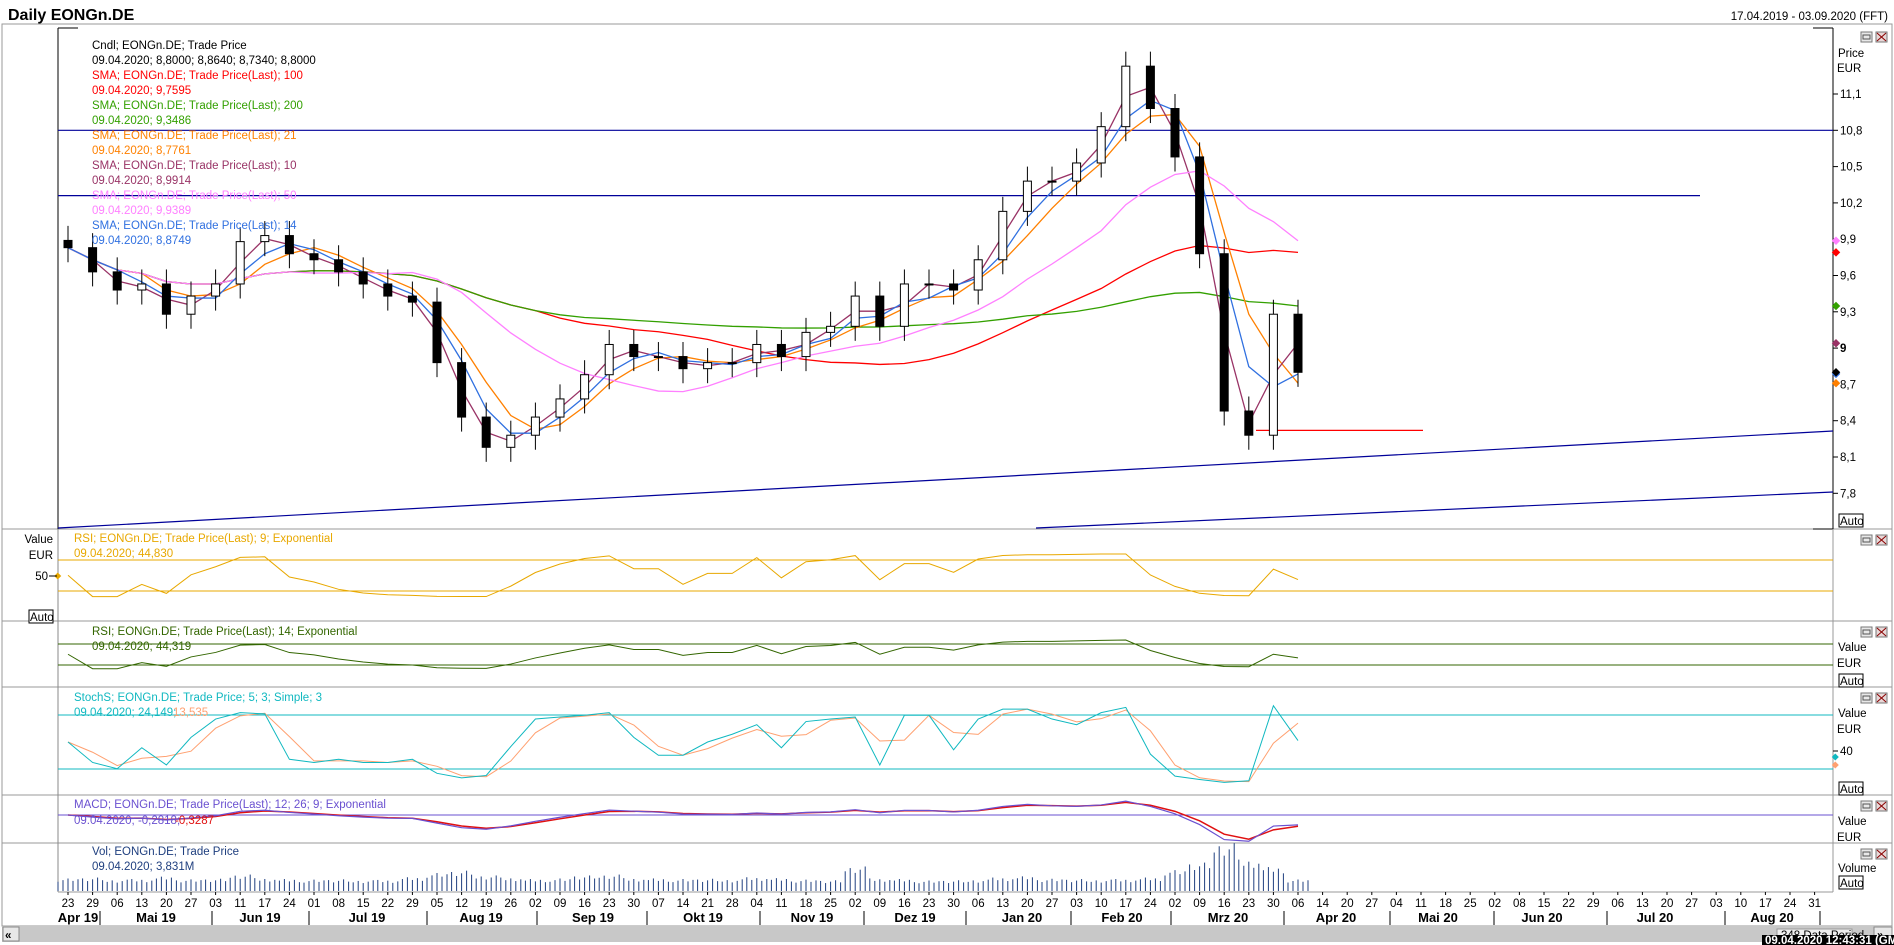 This screenshot has height=945, width=1894. What do you see at coordinates (1851, 204) in the screenshot?
I see `price-tick-label: 10,2` at bounding box center [1851, 204].